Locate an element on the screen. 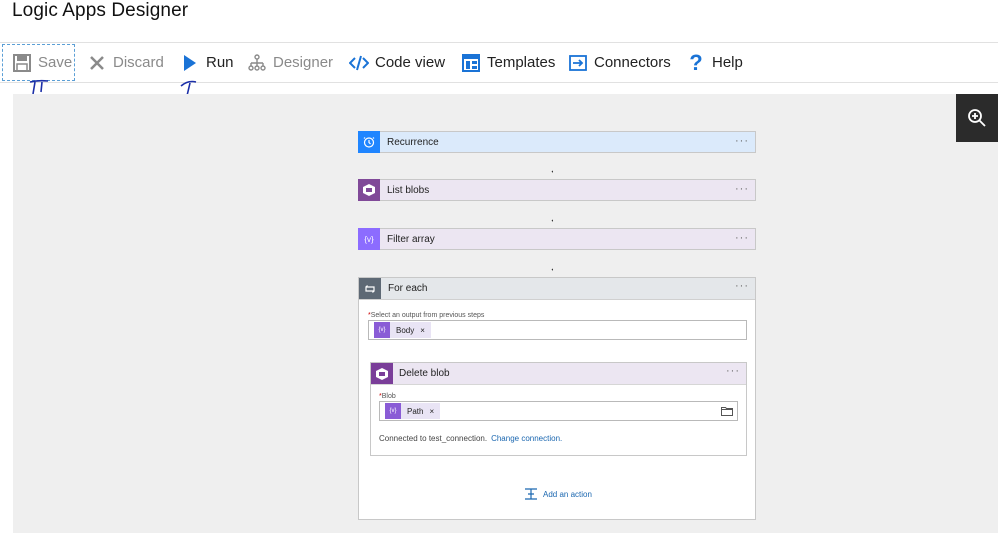 The height and width of the screenshot is (533, 998). change-connection-link: Change connection. is located at coordinates (526, 438).